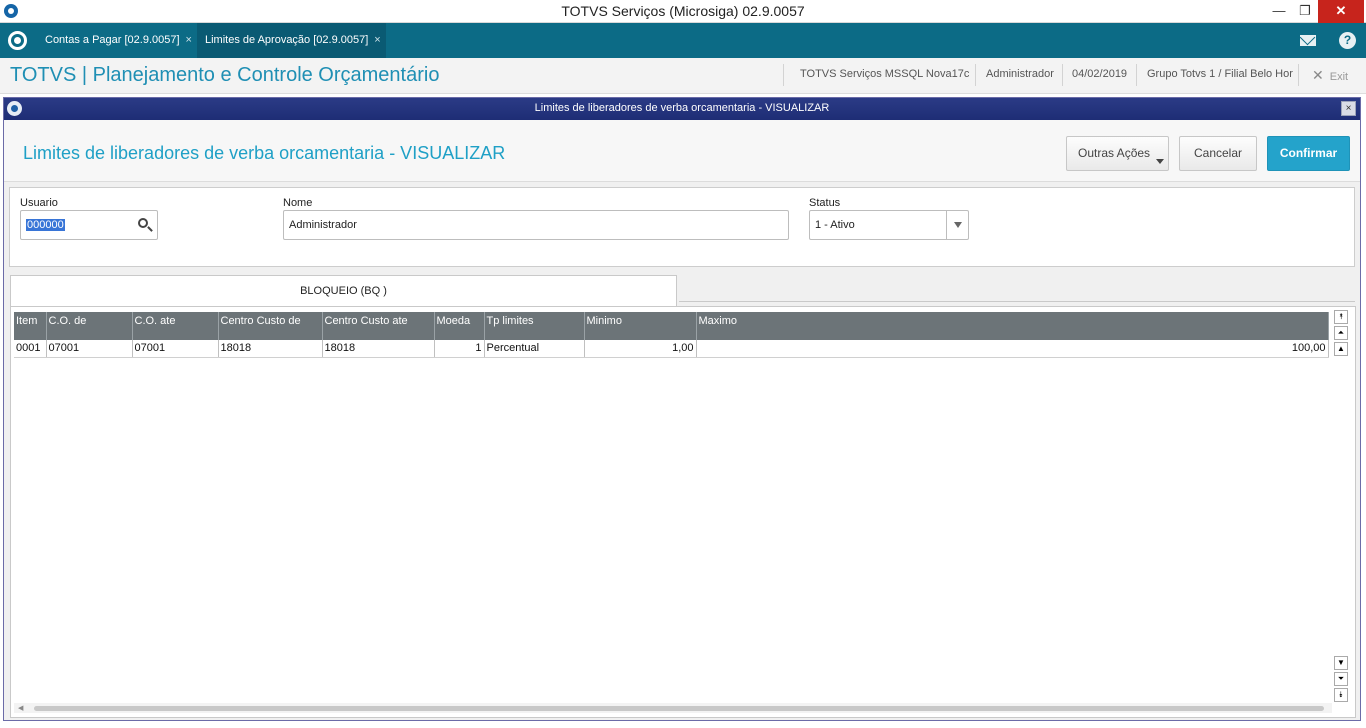 The height and width of the screenshot is (728, 1366). I want to click on exit-icon: ✕, so click(1318, 75).